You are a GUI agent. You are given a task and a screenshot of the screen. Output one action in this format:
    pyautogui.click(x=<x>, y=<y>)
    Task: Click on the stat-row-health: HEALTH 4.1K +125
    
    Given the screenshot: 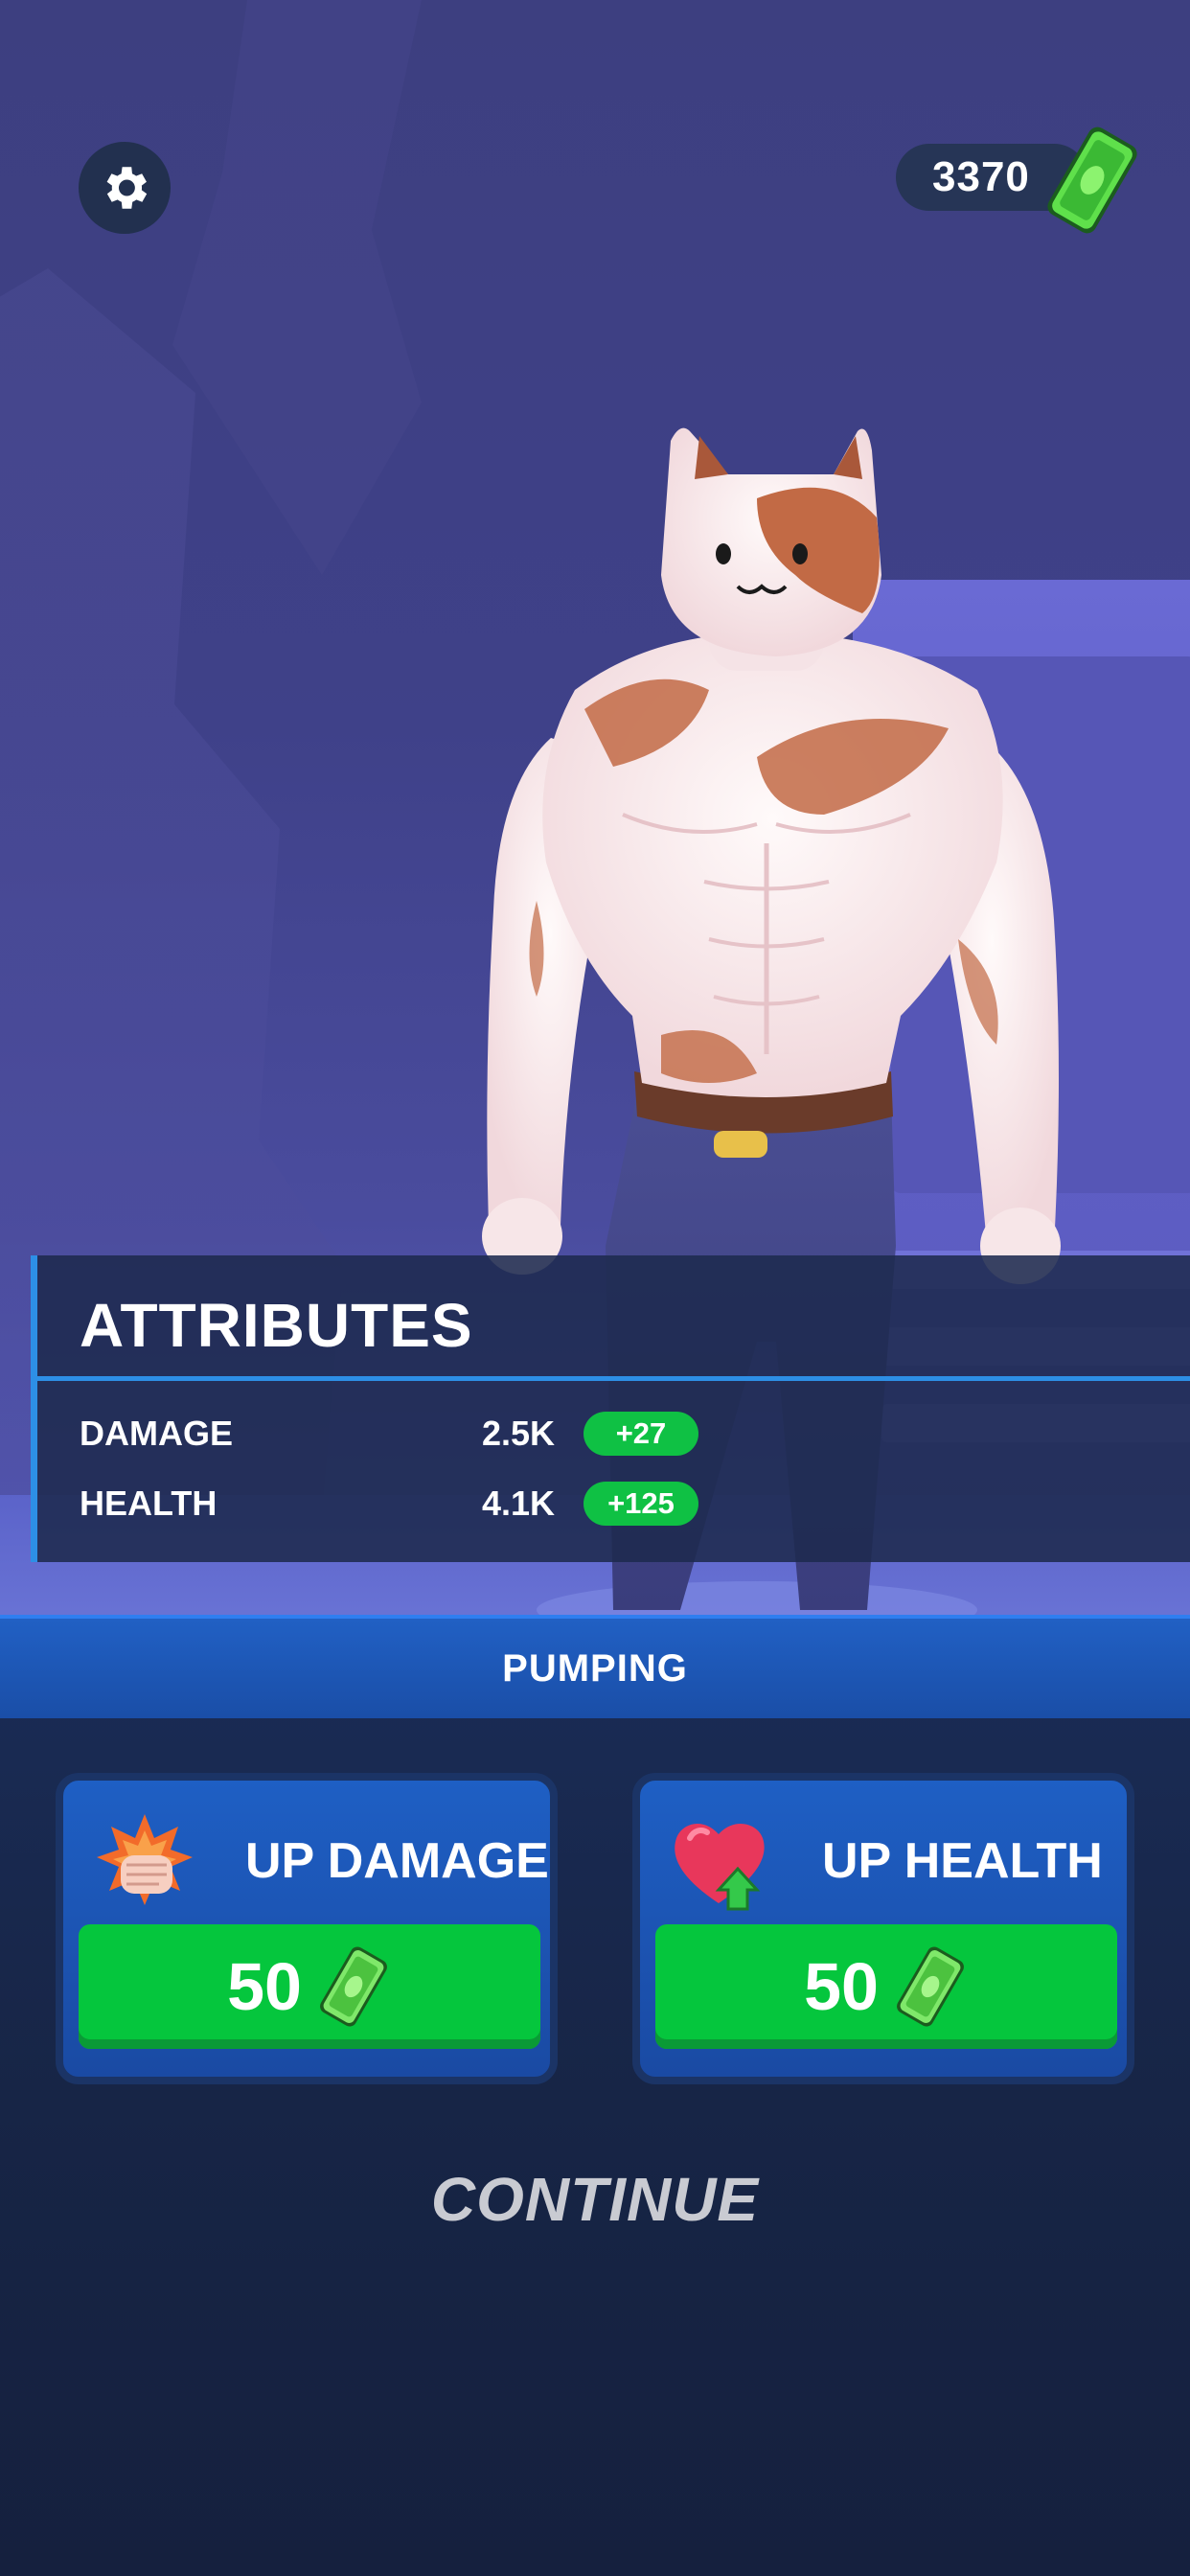 What is the action you would take?
    pyautogui.click(x=614, y=1502)
    